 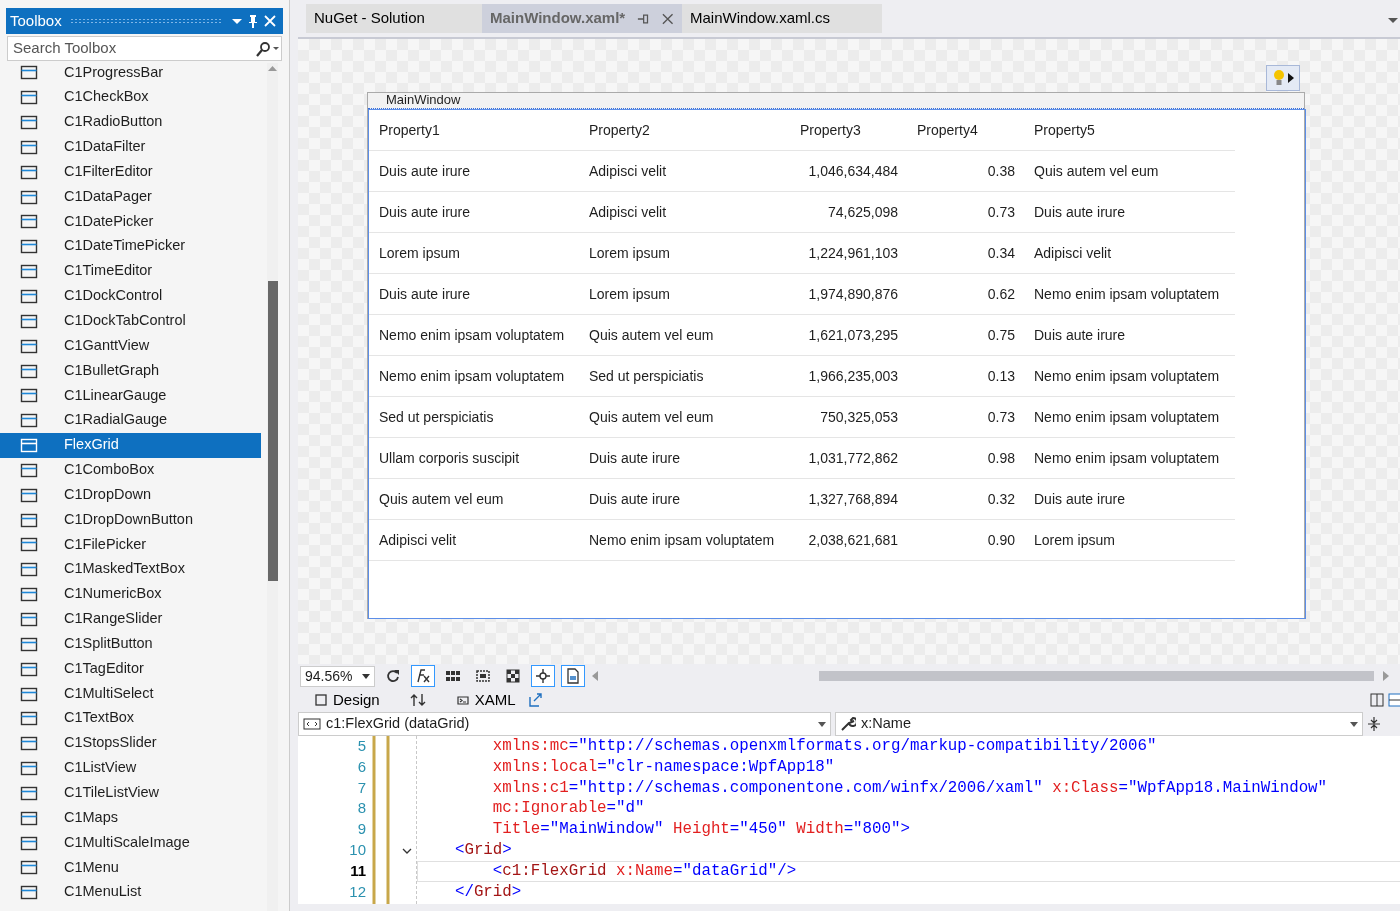 What do you see at coordinates (1278, 78) in the screenshot?
I see `lightbulb-icon` at bounding box center [1278, 78].